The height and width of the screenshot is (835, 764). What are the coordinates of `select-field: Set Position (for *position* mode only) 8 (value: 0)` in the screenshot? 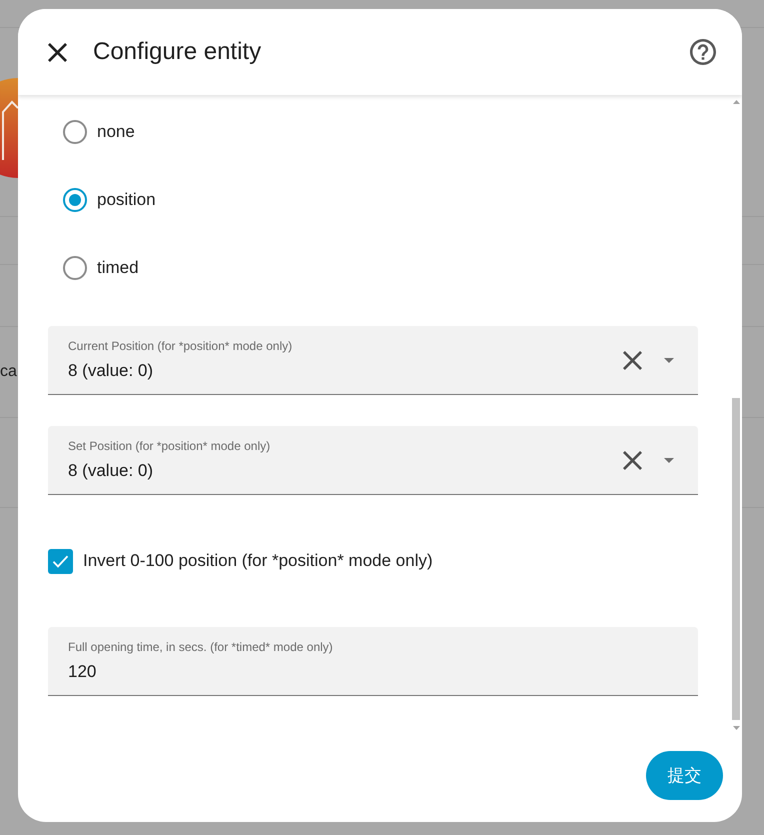 It's located at (373, 460).